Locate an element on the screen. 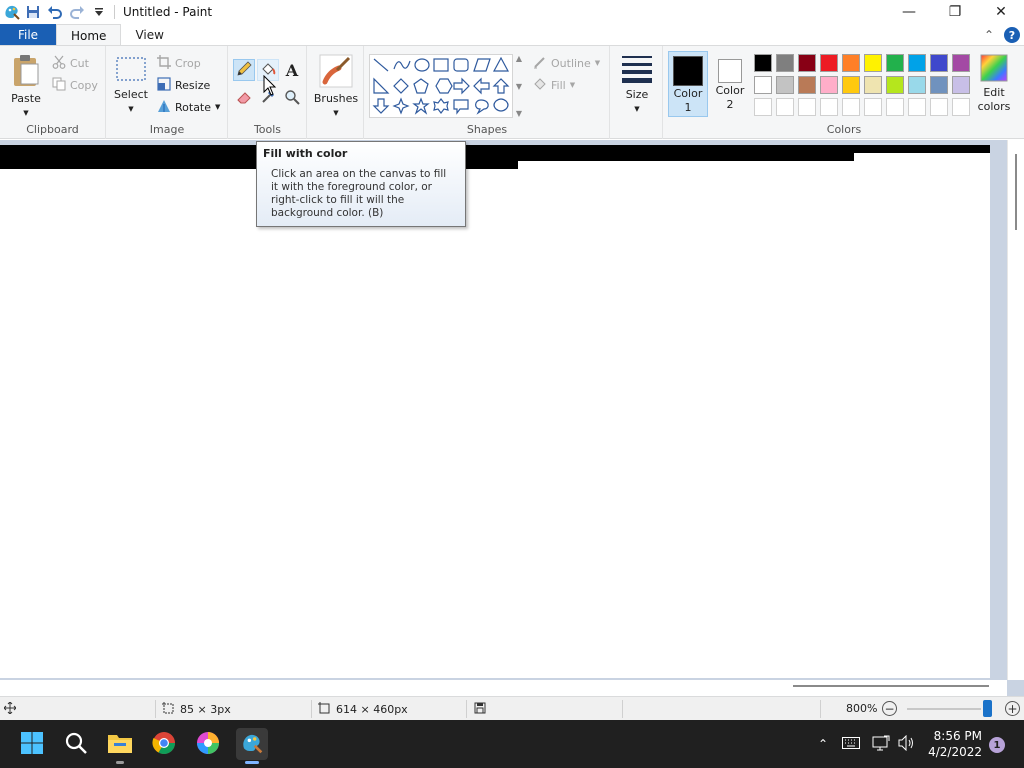 Image resolution: width=1024 pixels, height=768 pixels. clipboard-group: Paste ▼ Cut Copy Clipboard is located at coordinates (53, 92).